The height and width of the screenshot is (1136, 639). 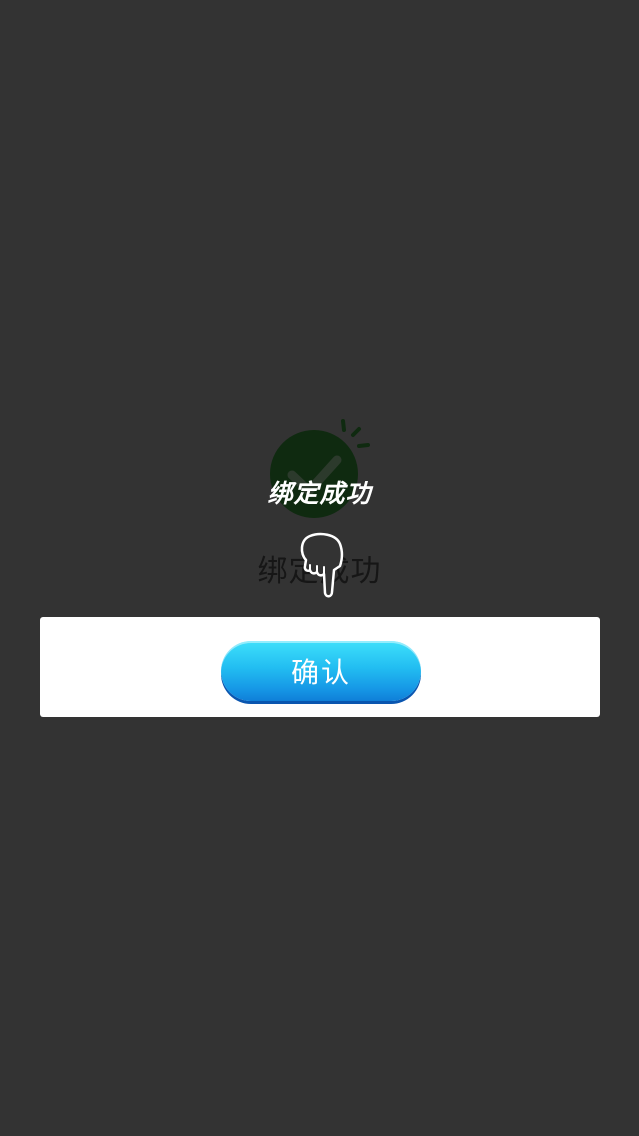 What do you see at coordinates (321, 671) in the screenshot?
I see `confirm-button: 确认` at bounding box center [321, 671].